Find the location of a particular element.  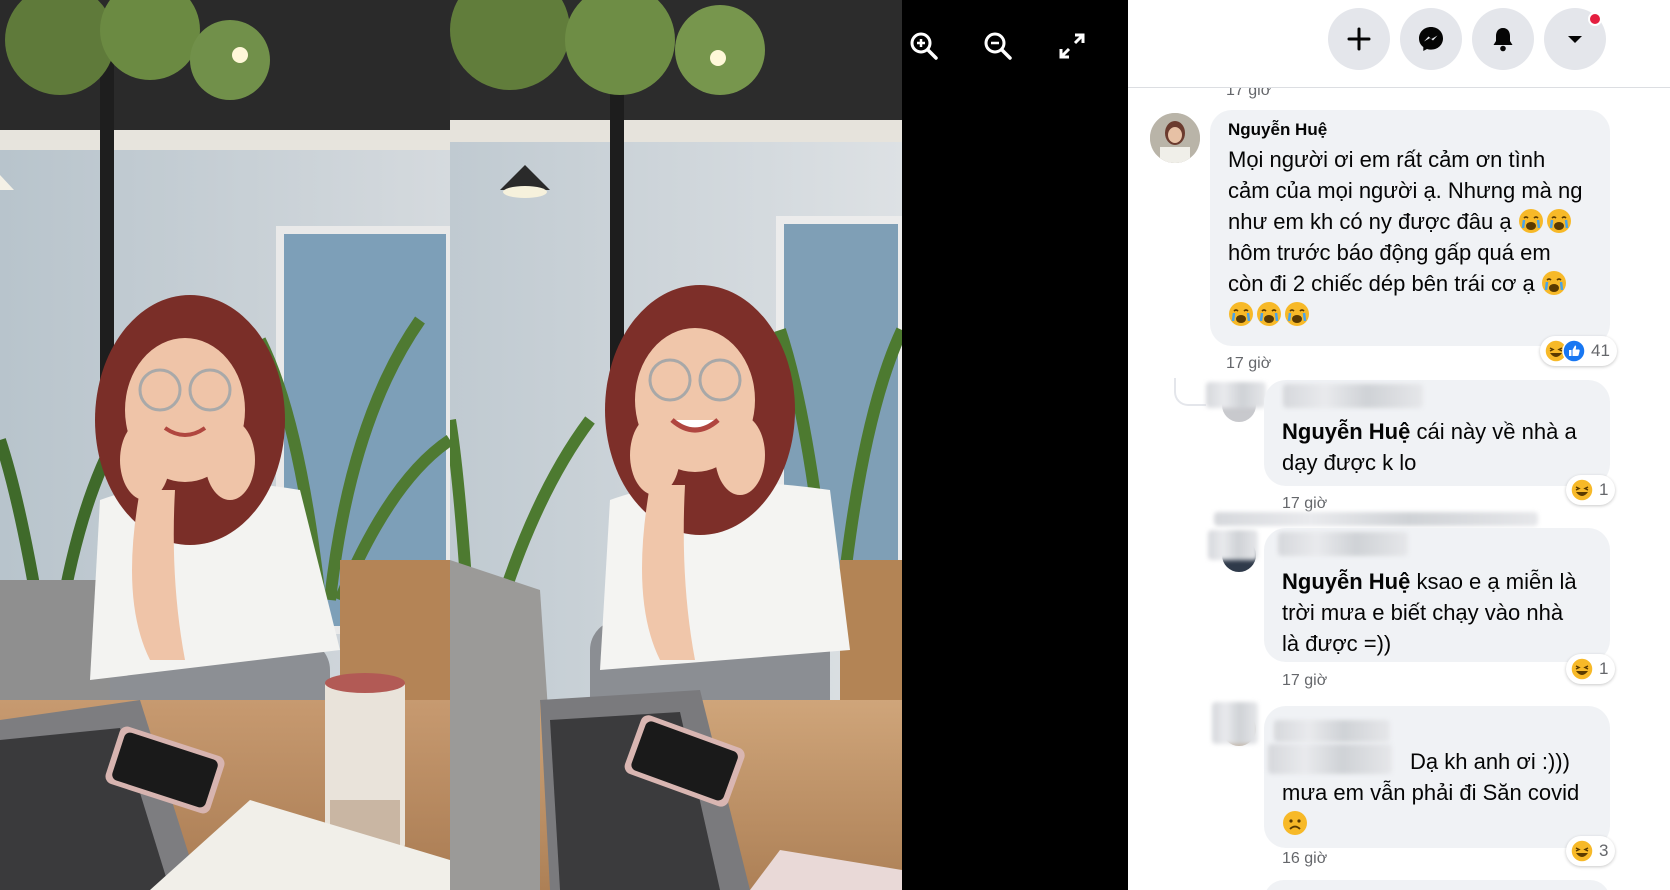

caret-down-icon is located at coordinates (1575, 39).